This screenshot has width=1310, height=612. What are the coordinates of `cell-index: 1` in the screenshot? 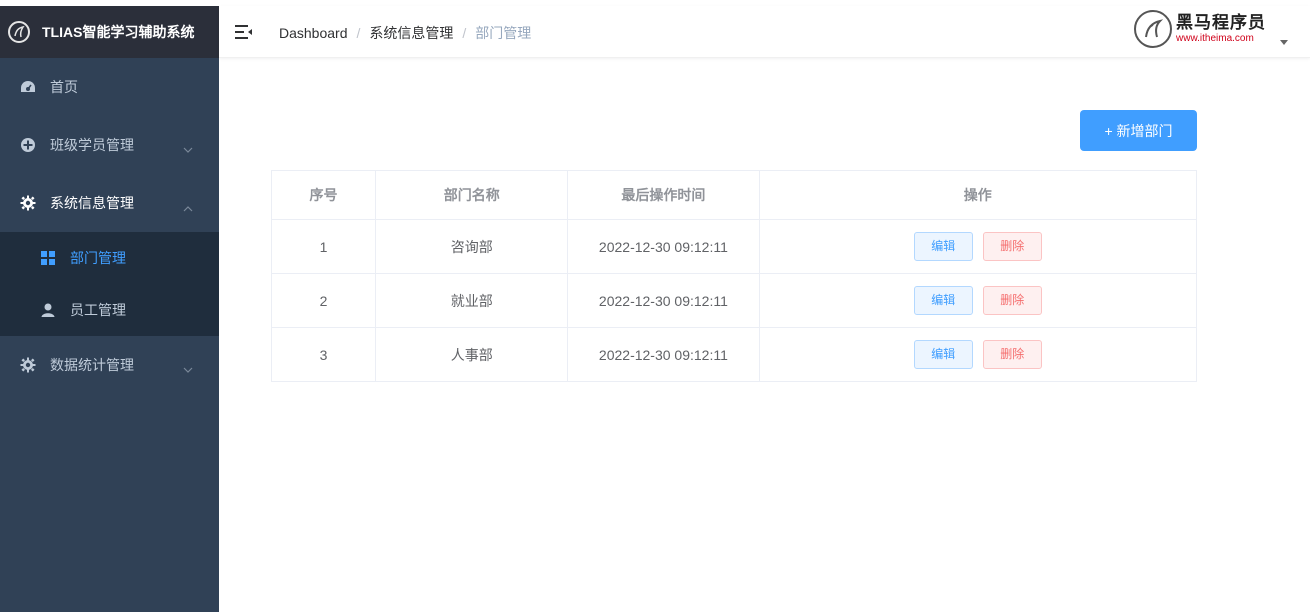 It's located at (323, 246).